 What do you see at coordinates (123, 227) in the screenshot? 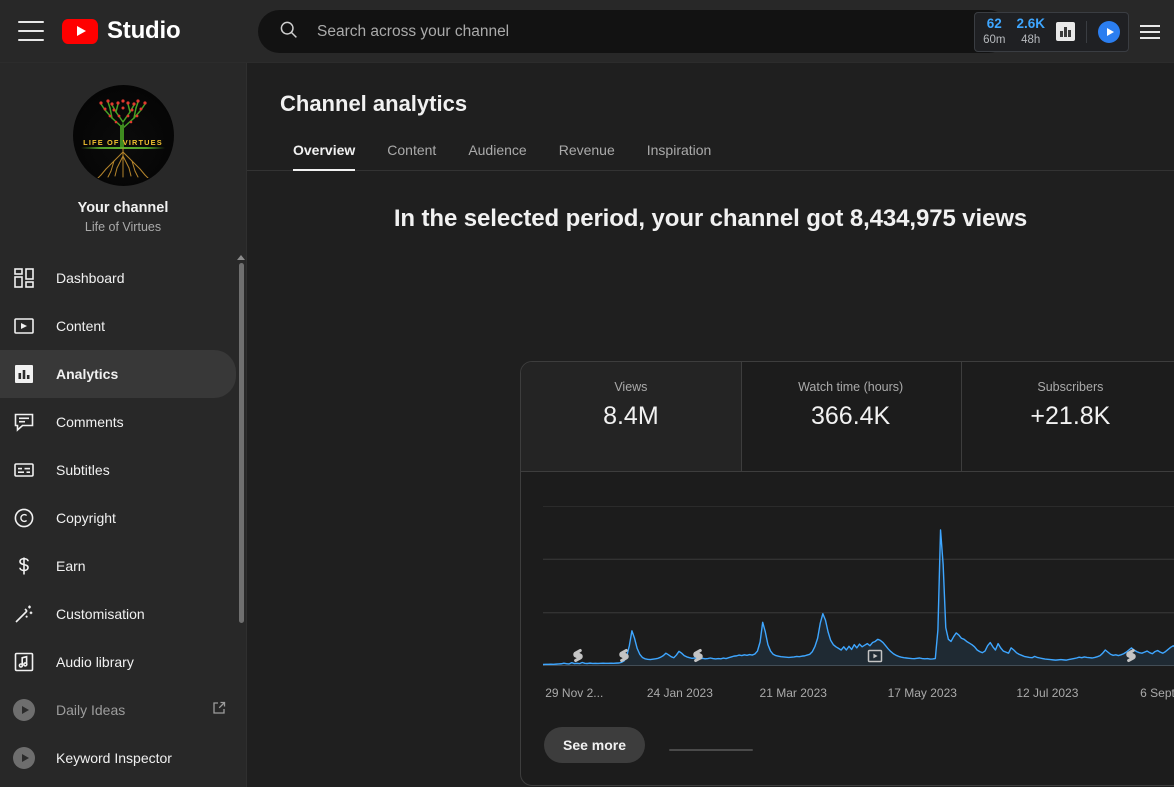
I see `channel-name: Life of Virtues` at bounding box center [123, 227].